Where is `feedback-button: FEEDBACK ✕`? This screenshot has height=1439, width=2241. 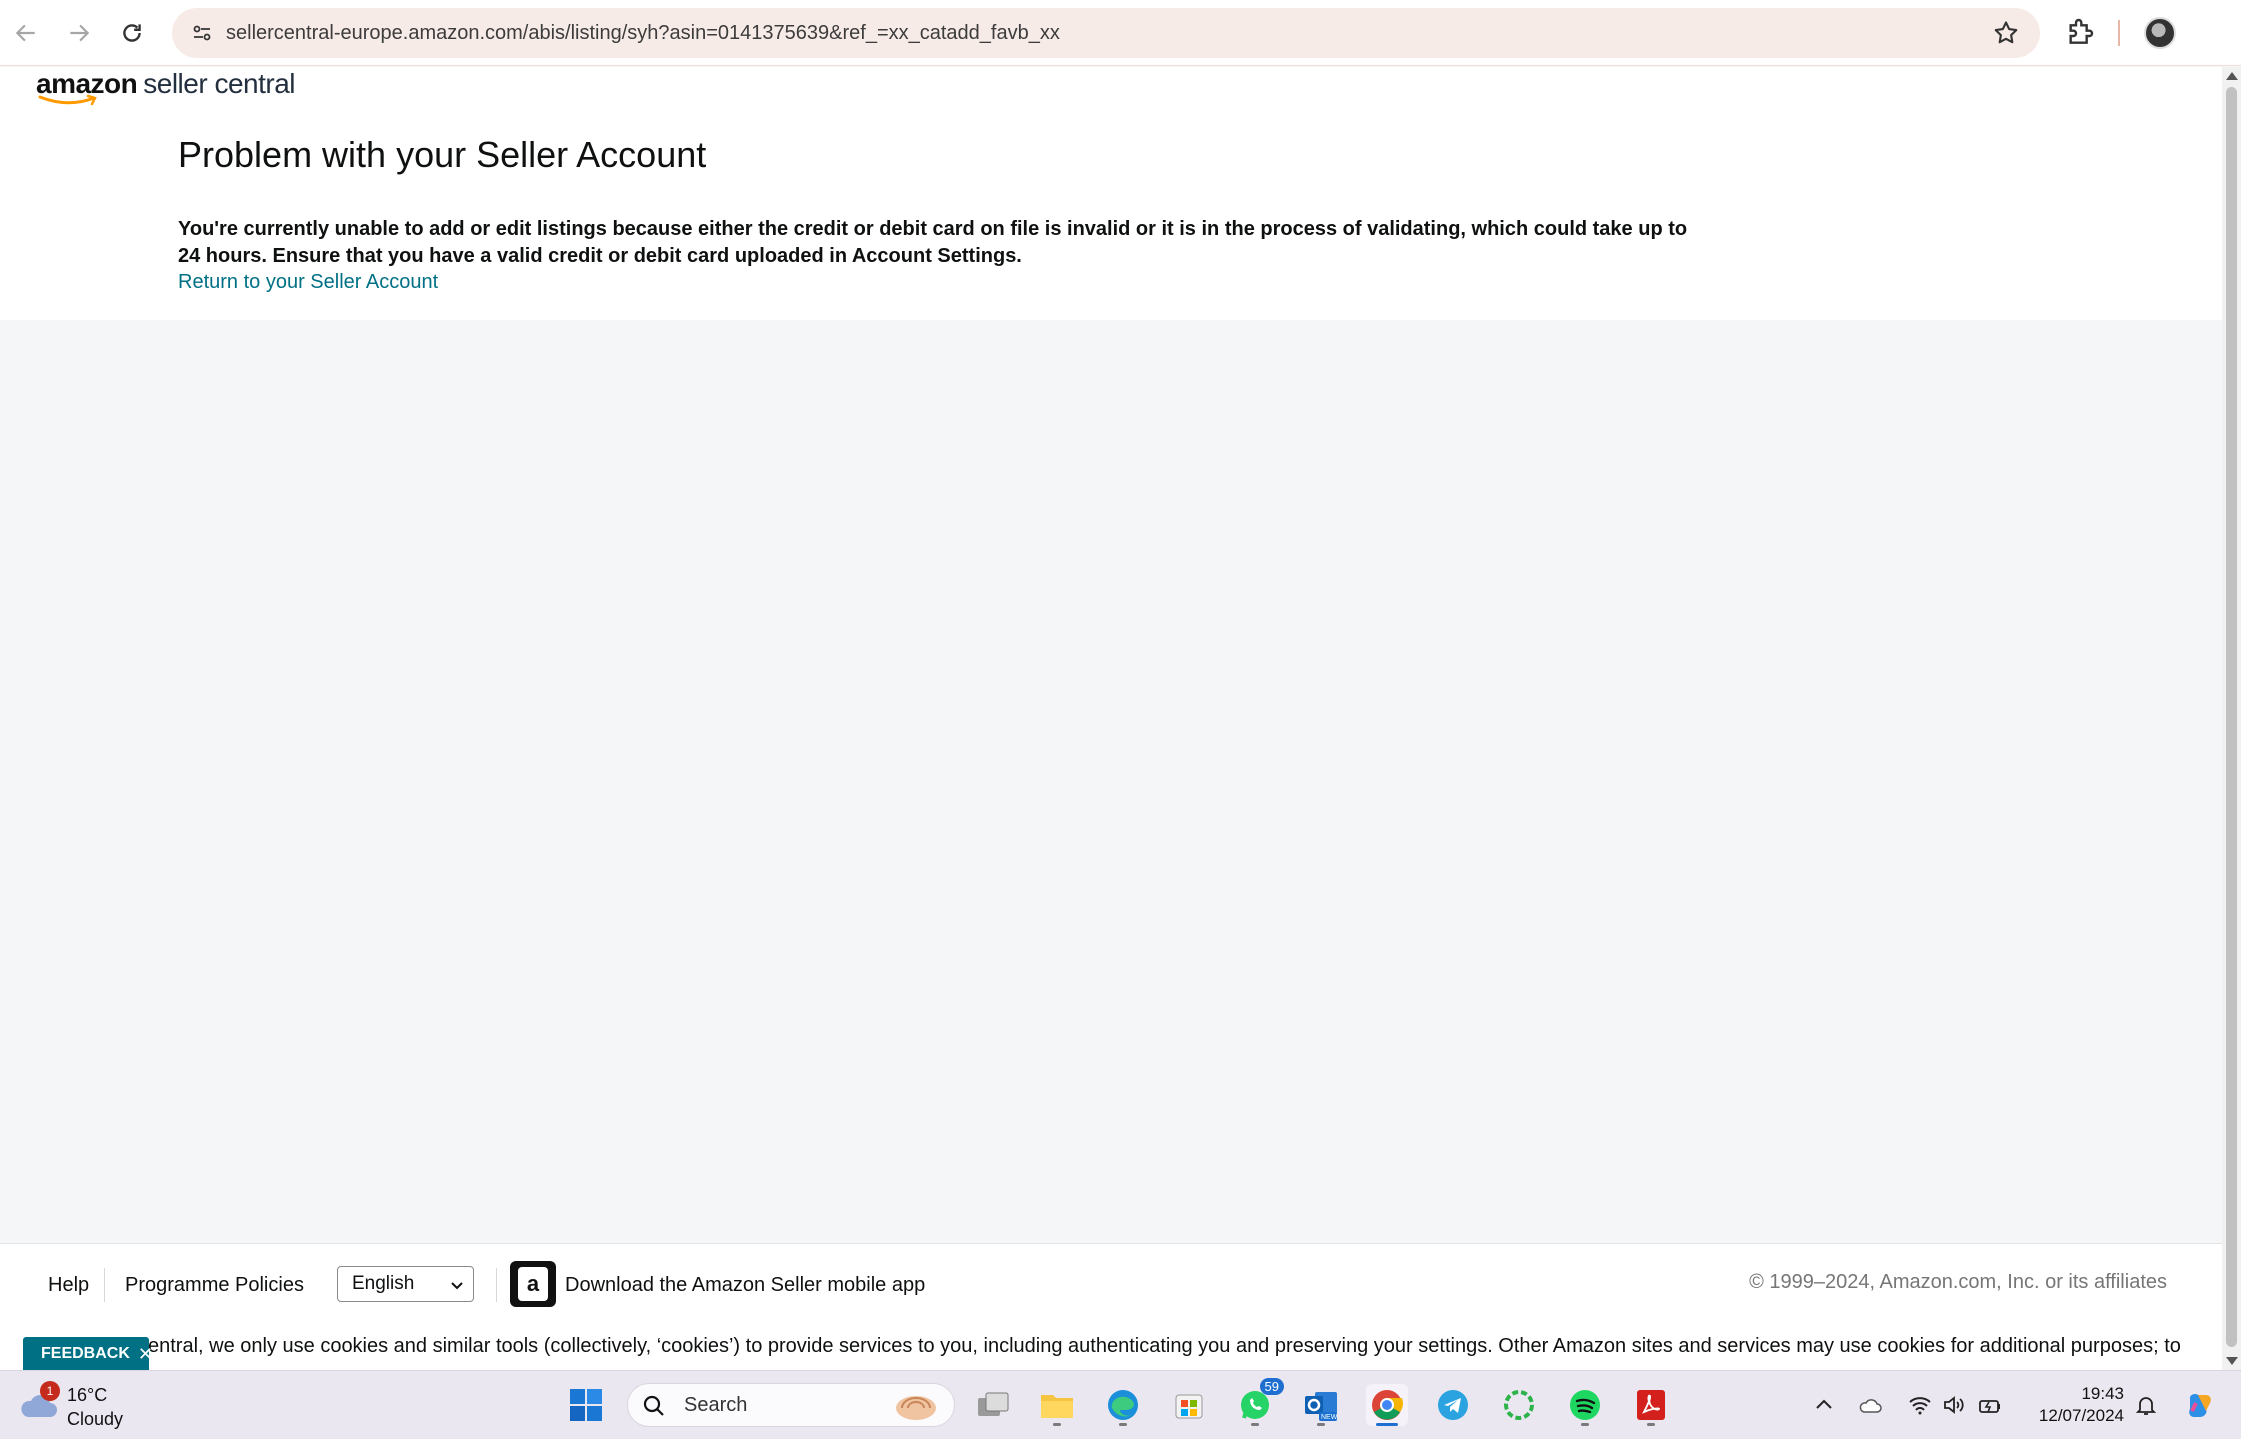 feedback-button: FEEDBACK ✕ is located at coordinates (88, 1354).